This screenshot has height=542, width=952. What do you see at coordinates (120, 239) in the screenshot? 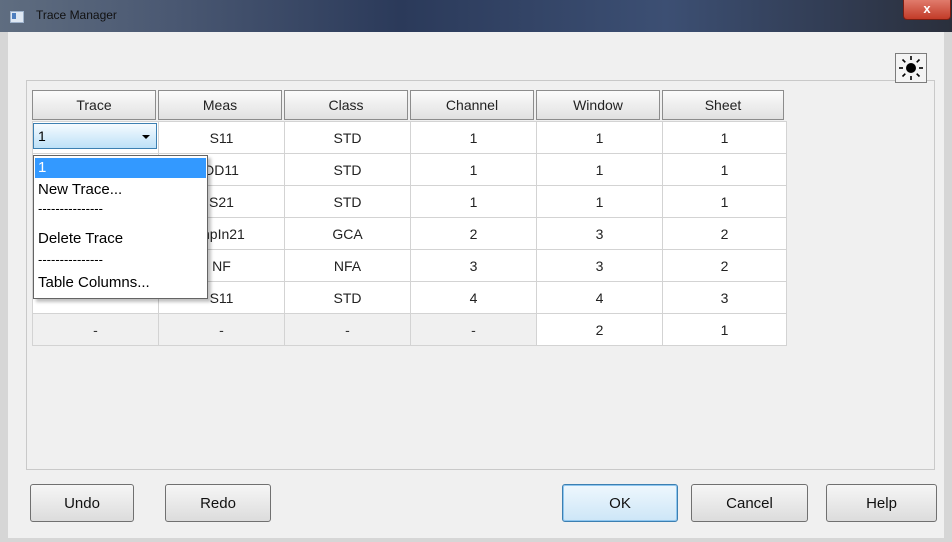
I see `dropdown-item-delete-trace: Delete Trace` at bounding box center [120, 239].